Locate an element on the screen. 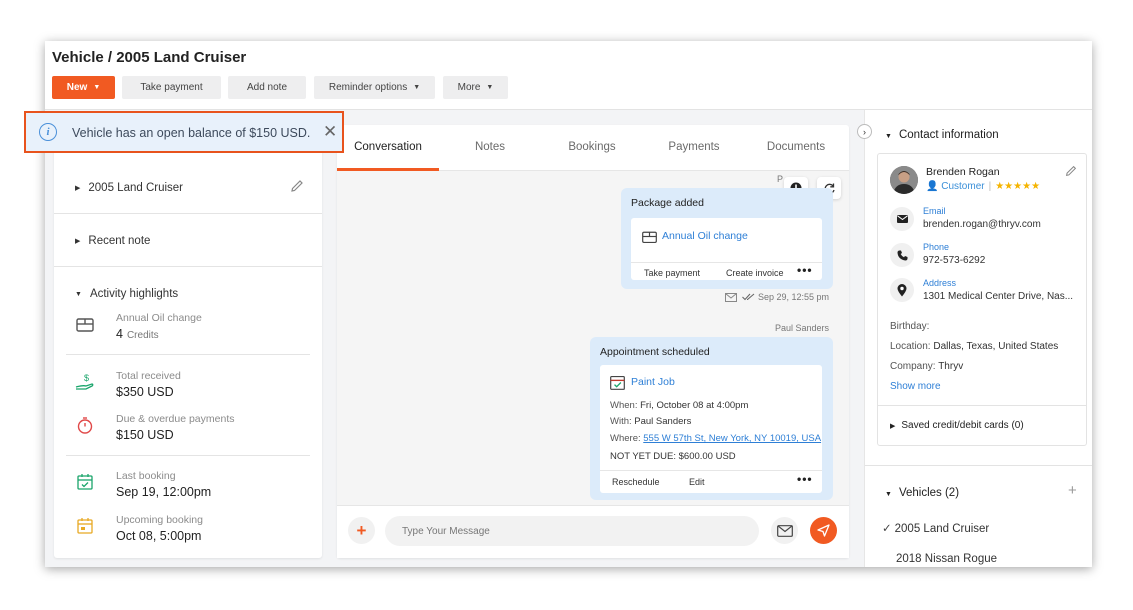  package-item-link: Annual Oil change is located at coordinates (705, 236).